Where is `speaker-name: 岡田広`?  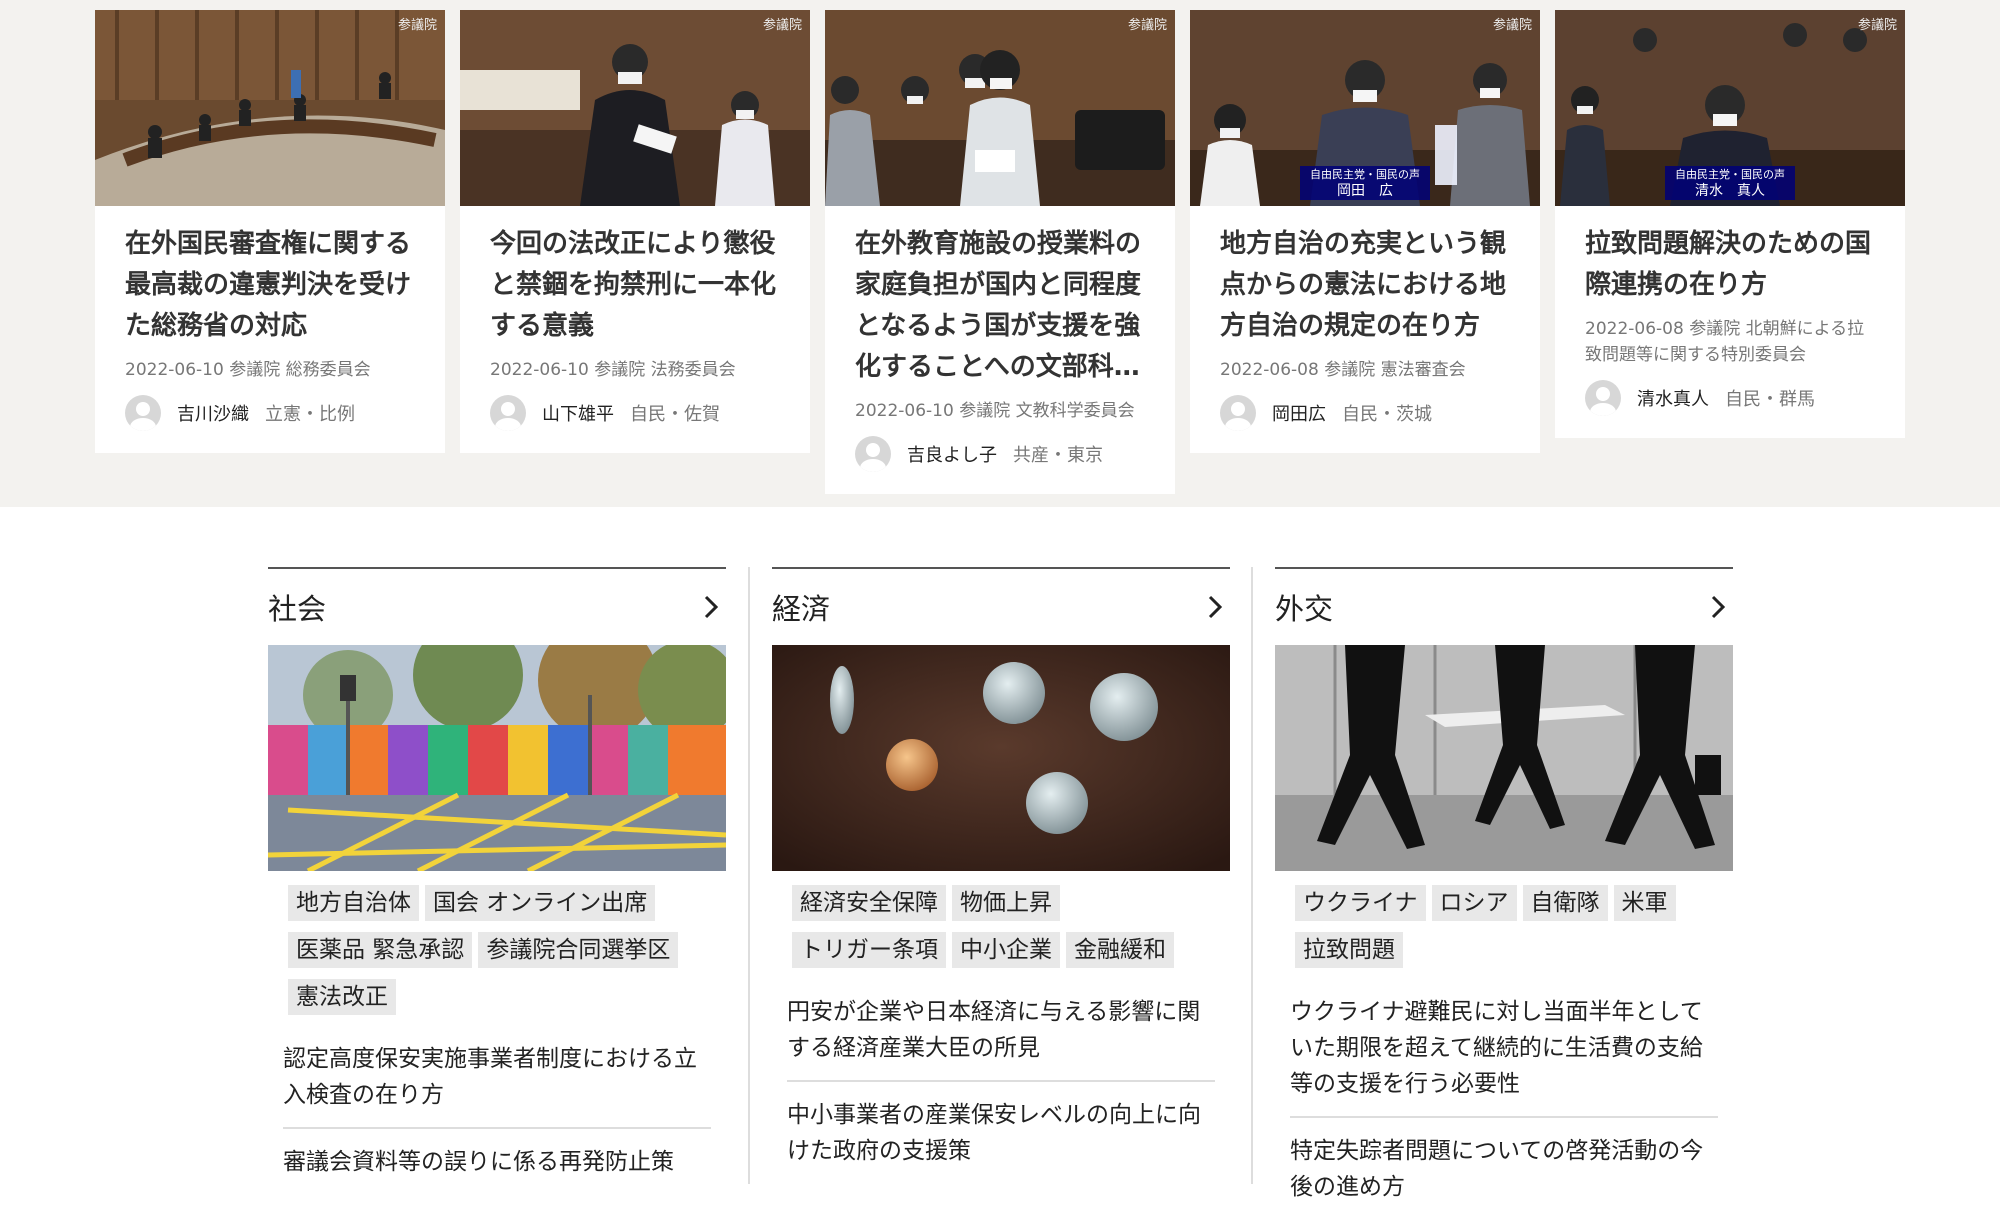 speaker-name: 岡田広 is located at coordinates (1299, 414).